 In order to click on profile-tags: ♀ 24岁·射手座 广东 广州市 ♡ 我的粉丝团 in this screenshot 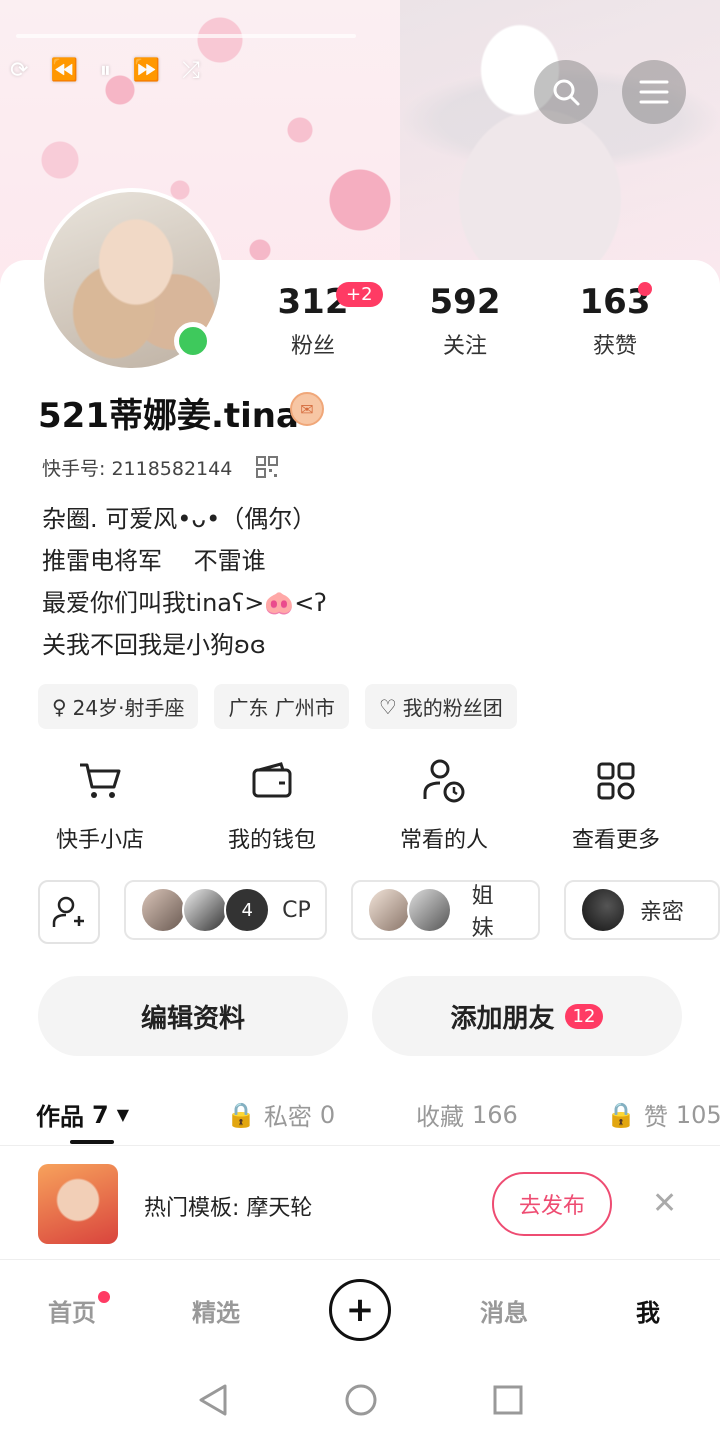, I will do `click(277, 706)`.